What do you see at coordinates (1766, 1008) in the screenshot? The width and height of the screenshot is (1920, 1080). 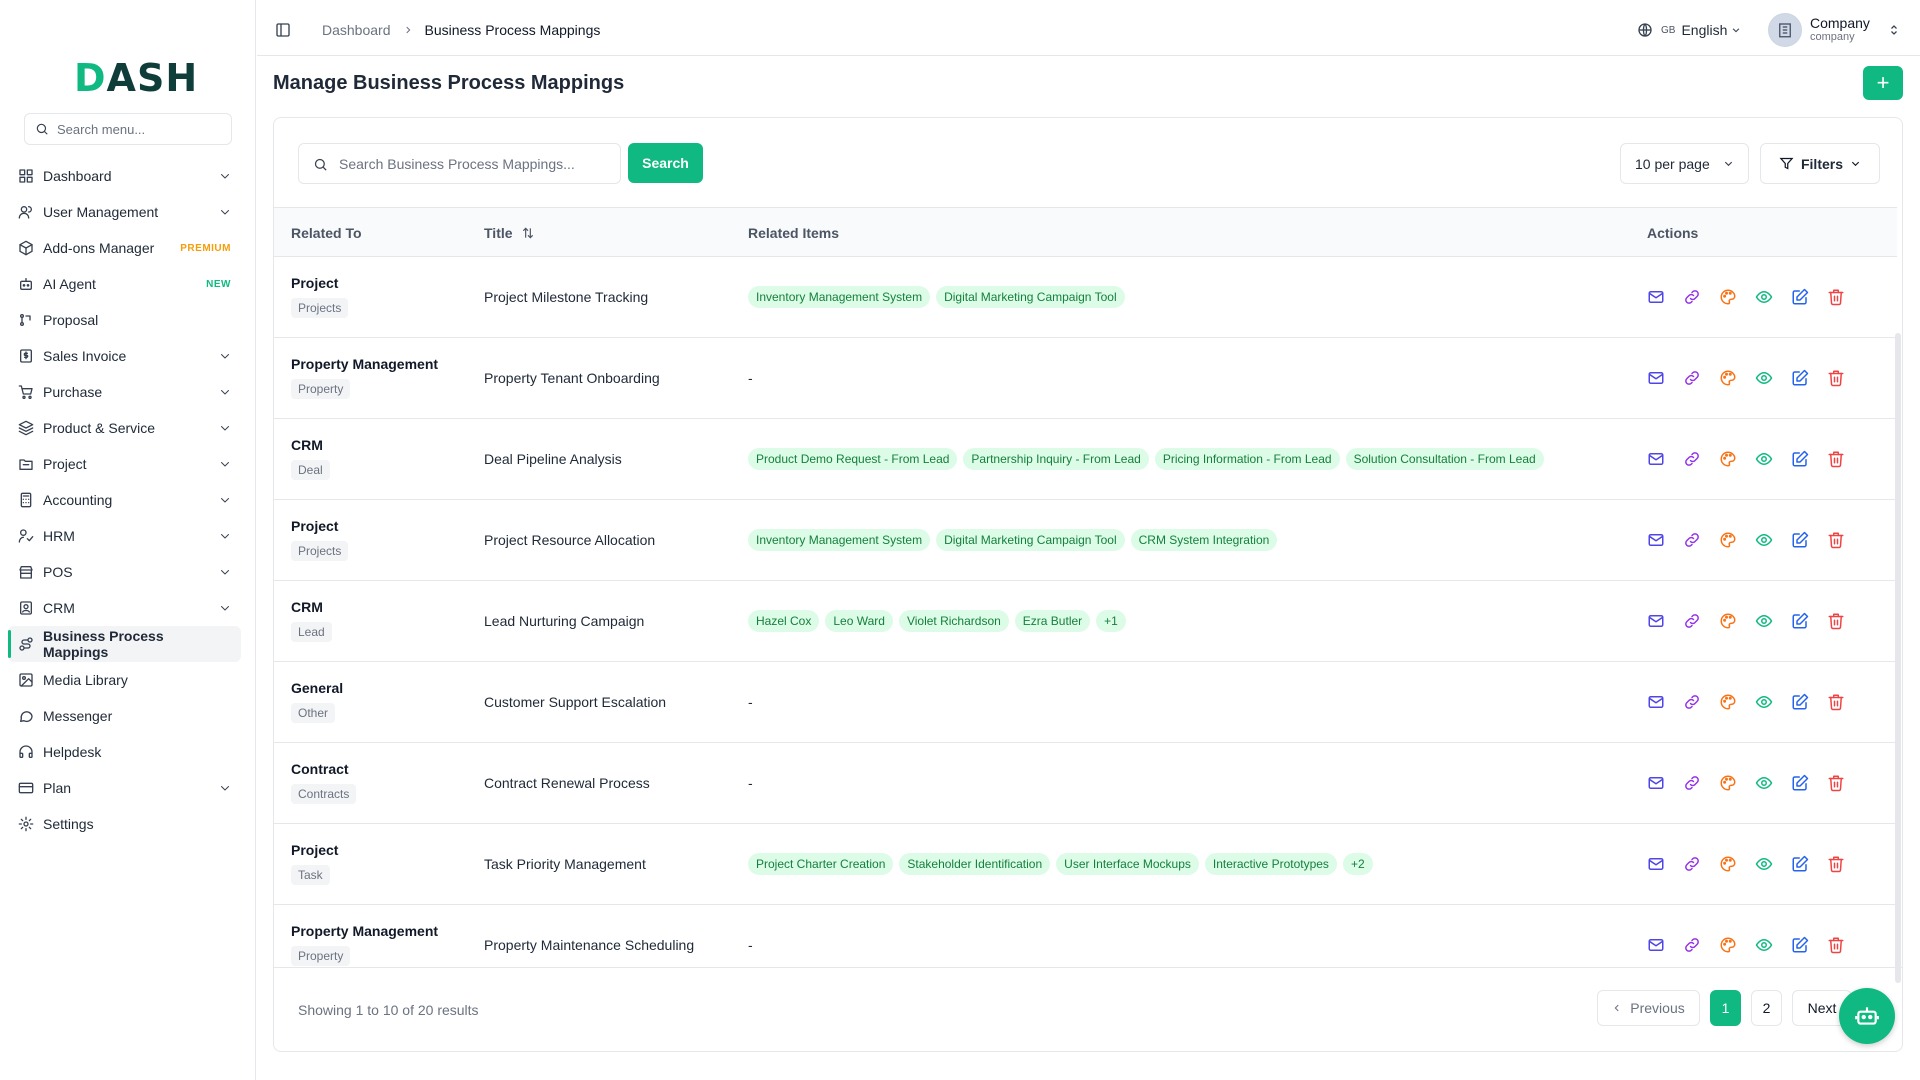 I see `page-2-button: 2` at bounding box center [1766, 1008].